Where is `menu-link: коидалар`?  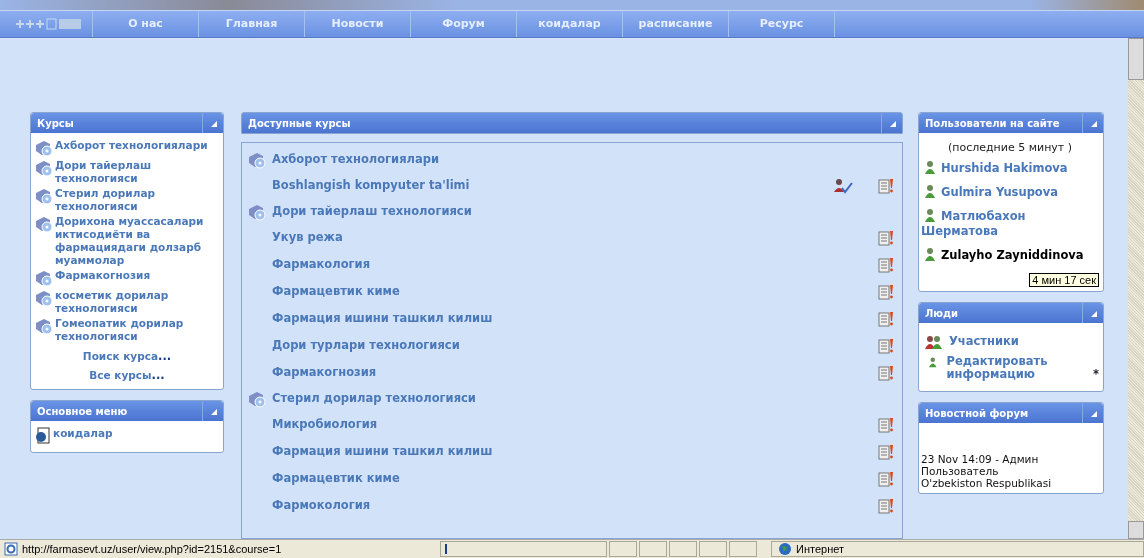
menu-link: коидалар is located at coordinates (83, 433).